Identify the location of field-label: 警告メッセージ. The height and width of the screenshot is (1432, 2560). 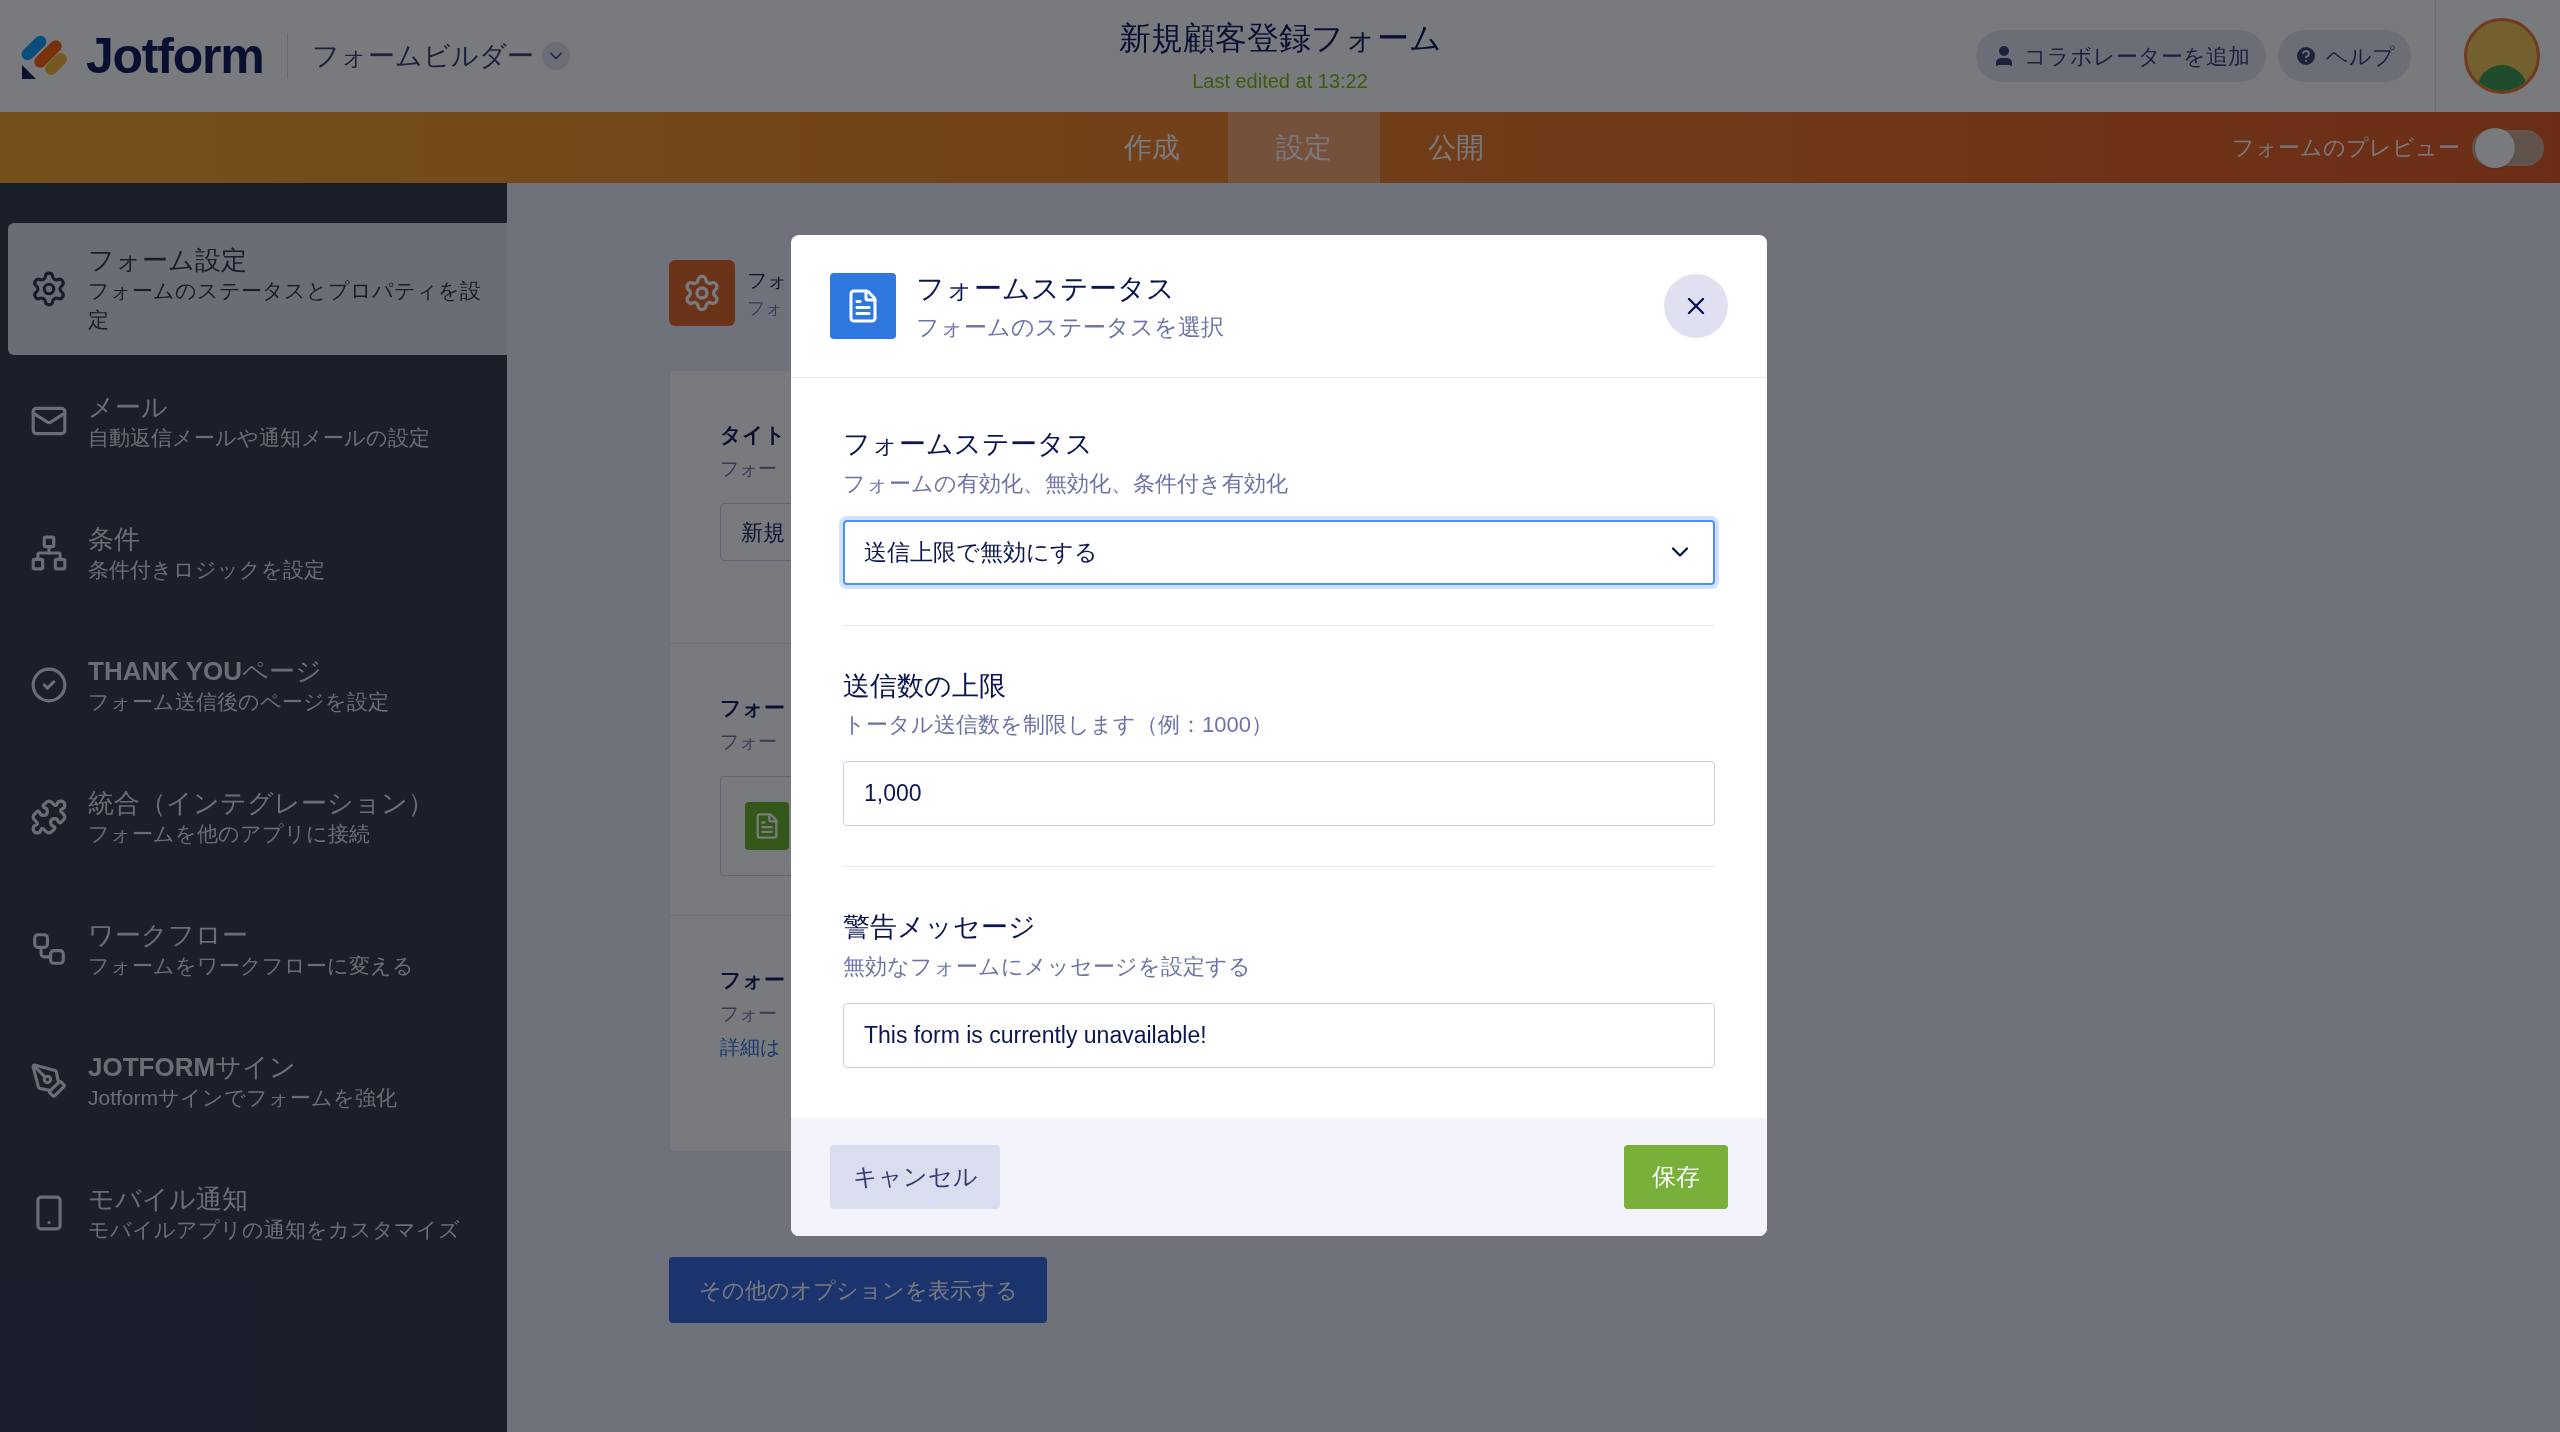
(940, 927).